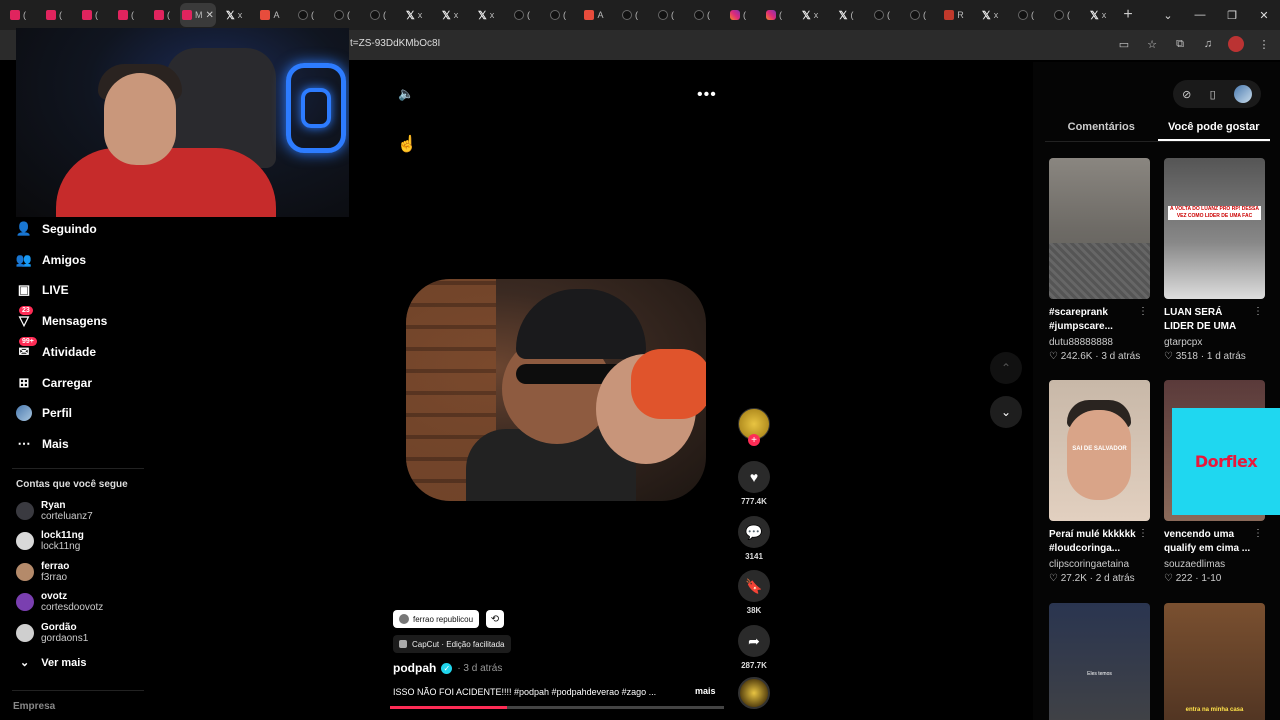 This screenshot has height=720, width=1280. Describe the element at coordinates (1236, 44) in the screenshot. I see `browser-profile-avatar` at that location.